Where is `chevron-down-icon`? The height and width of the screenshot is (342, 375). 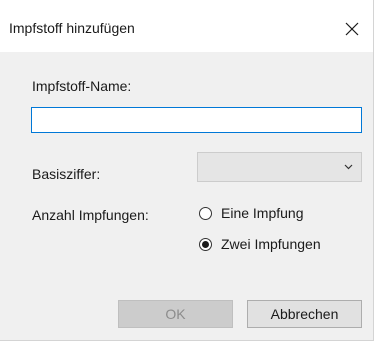 chevron-down-icon is located at coordinates (348, 167).